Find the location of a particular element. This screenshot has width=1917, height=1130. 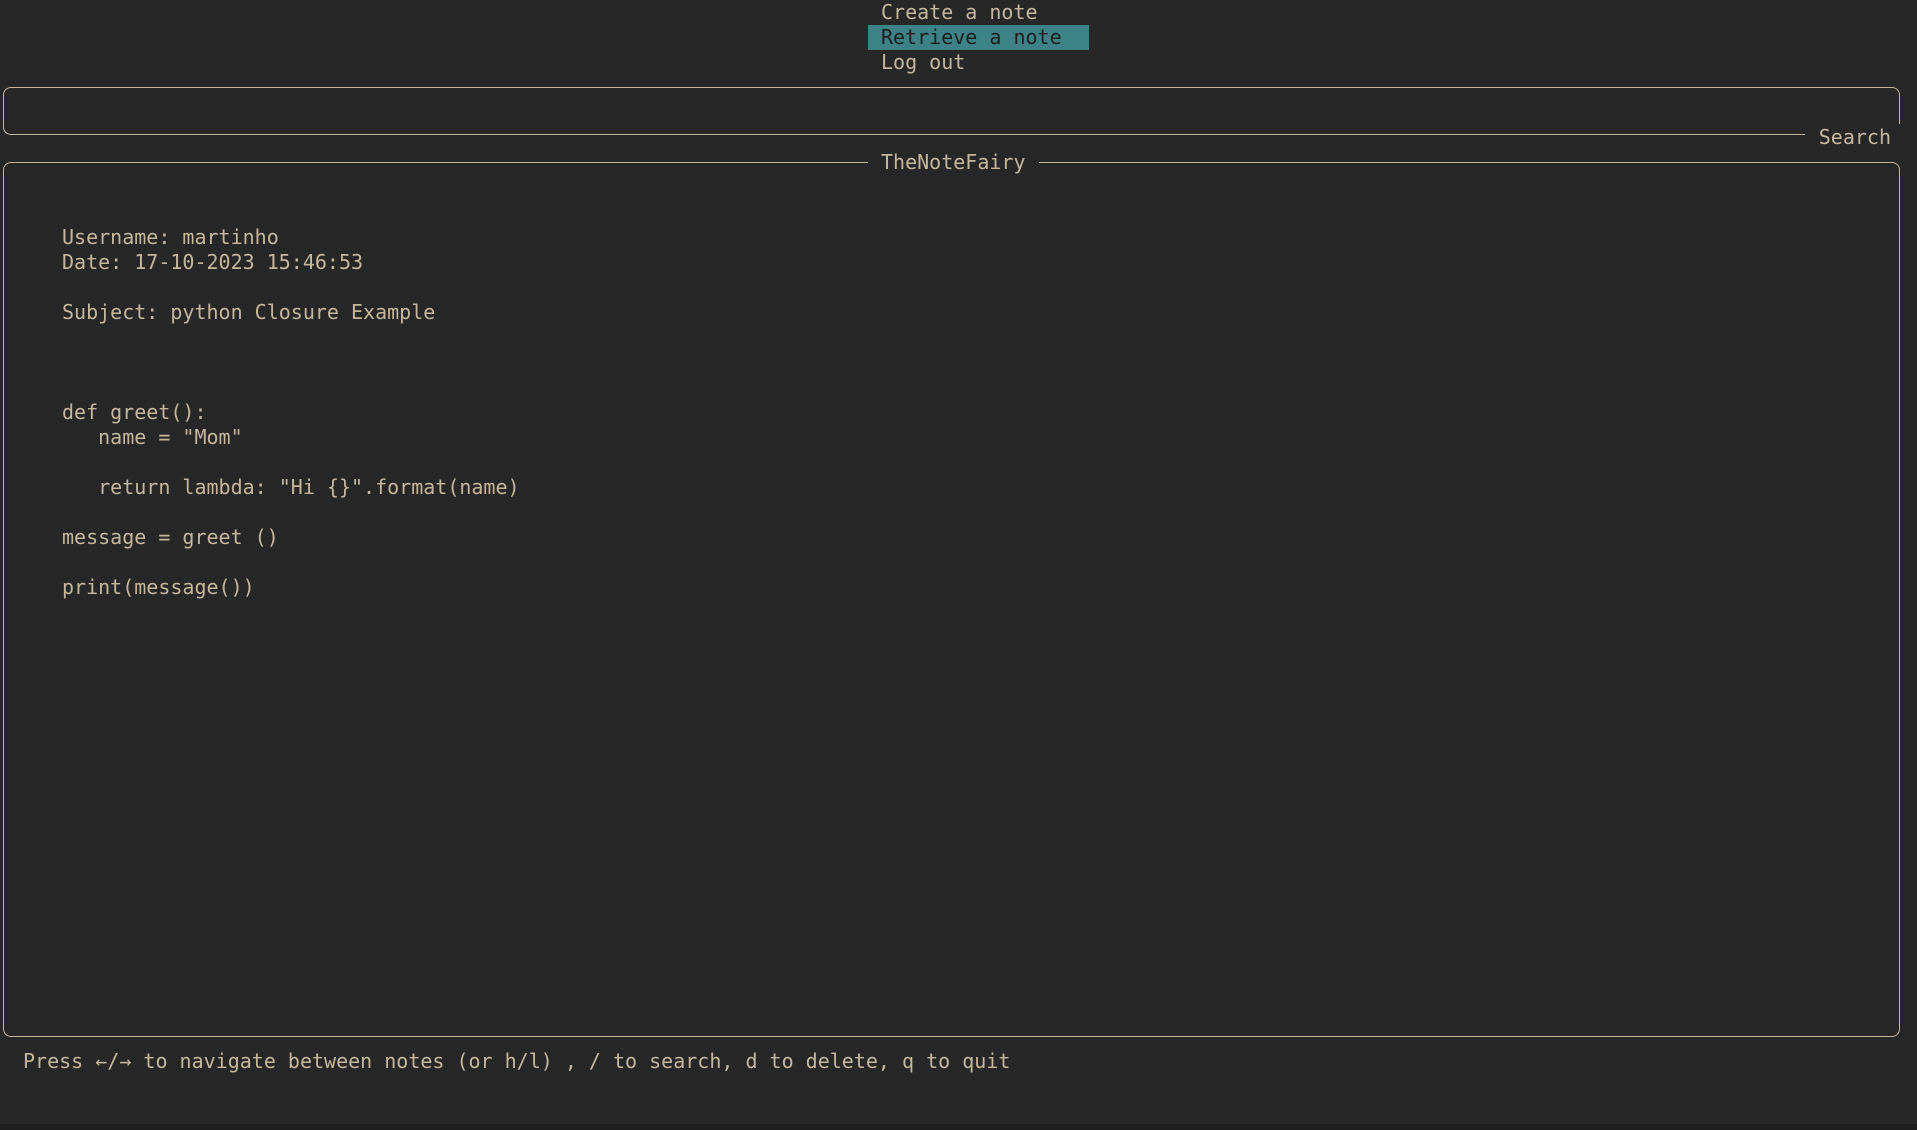

note-panel-title: TheNoteFairy is located at coordinates (953, 162).